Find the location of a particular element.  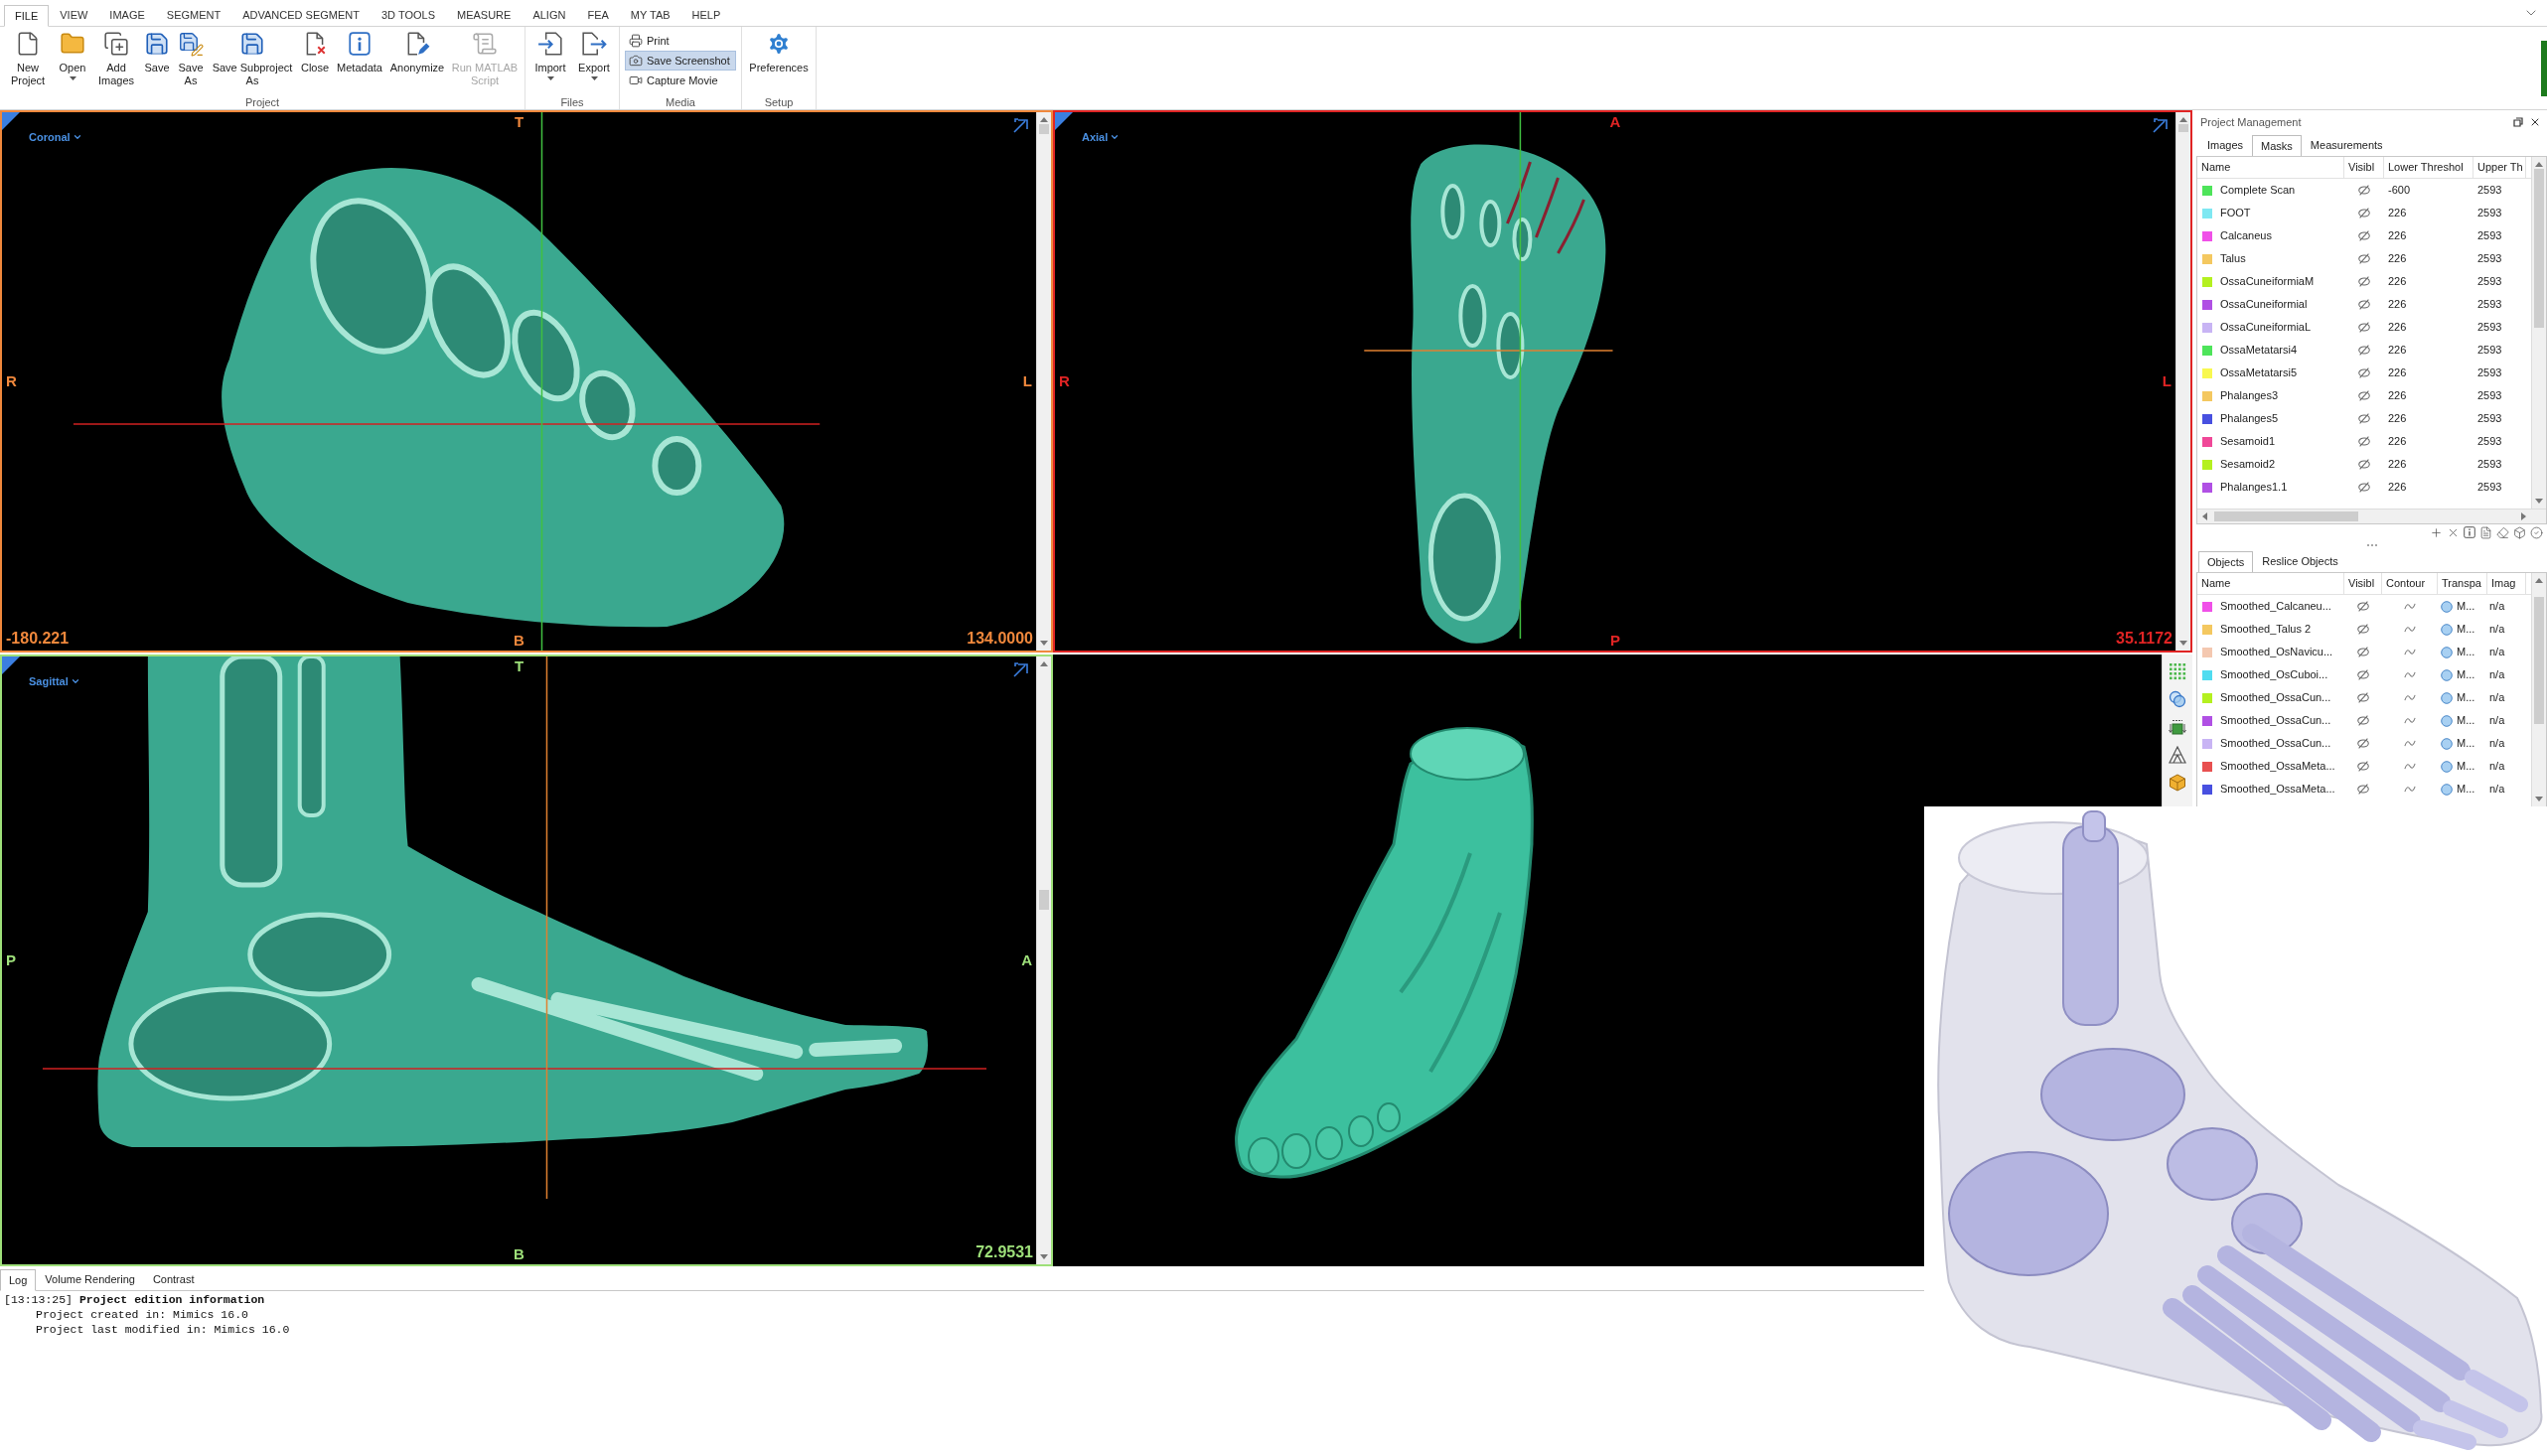

eraser-icon is located at coordinates (2502, 532).